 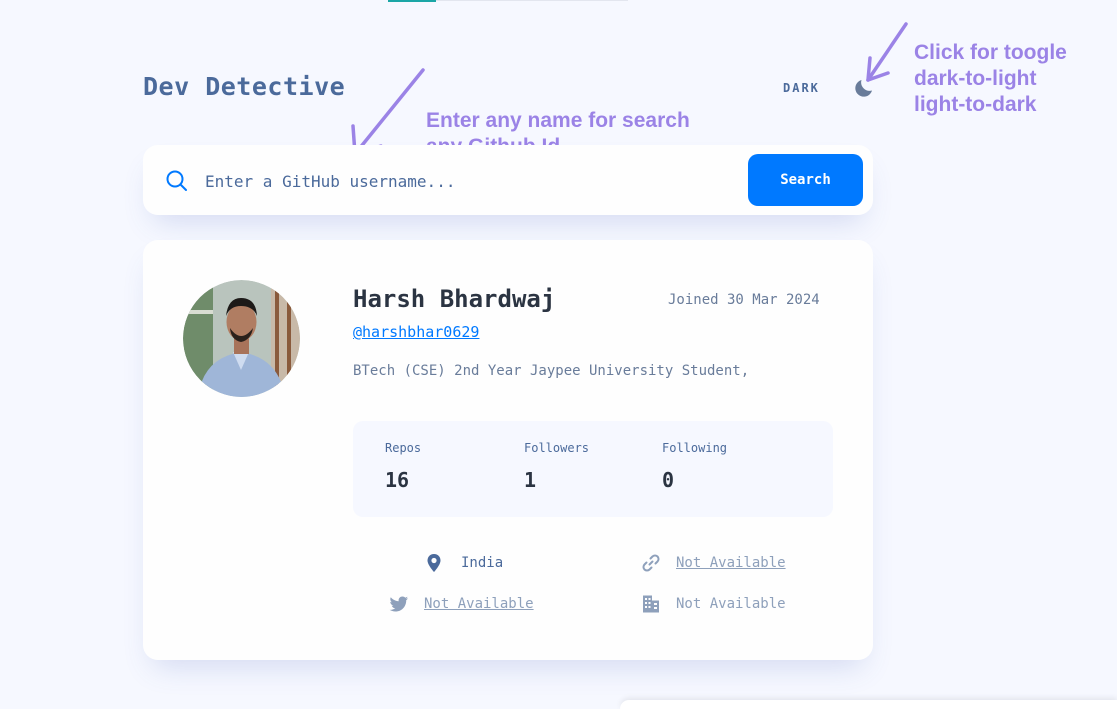 What do you see at coordinates (990, 52) in the screenshot?
I see `toggle-hint-line-1: Click for toogle` at bounding box center [990, 52].